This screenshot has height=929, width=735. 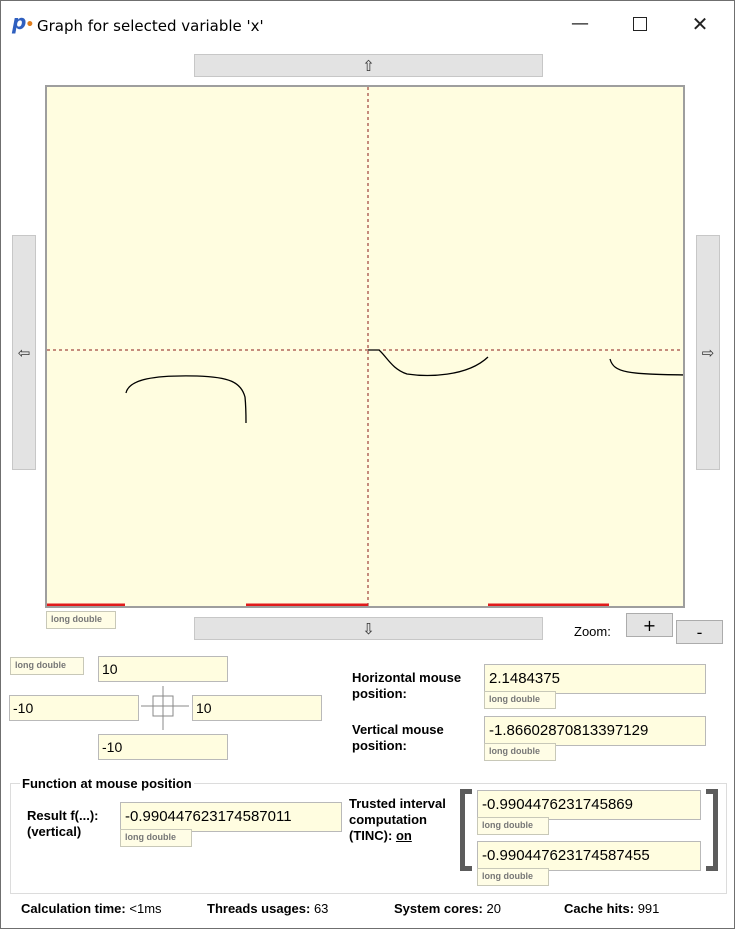 What do you see at coordinates (447, 908) in the screenshot?
I see `status-system-cores: System cores: 20` at bounding box center [447, 908].